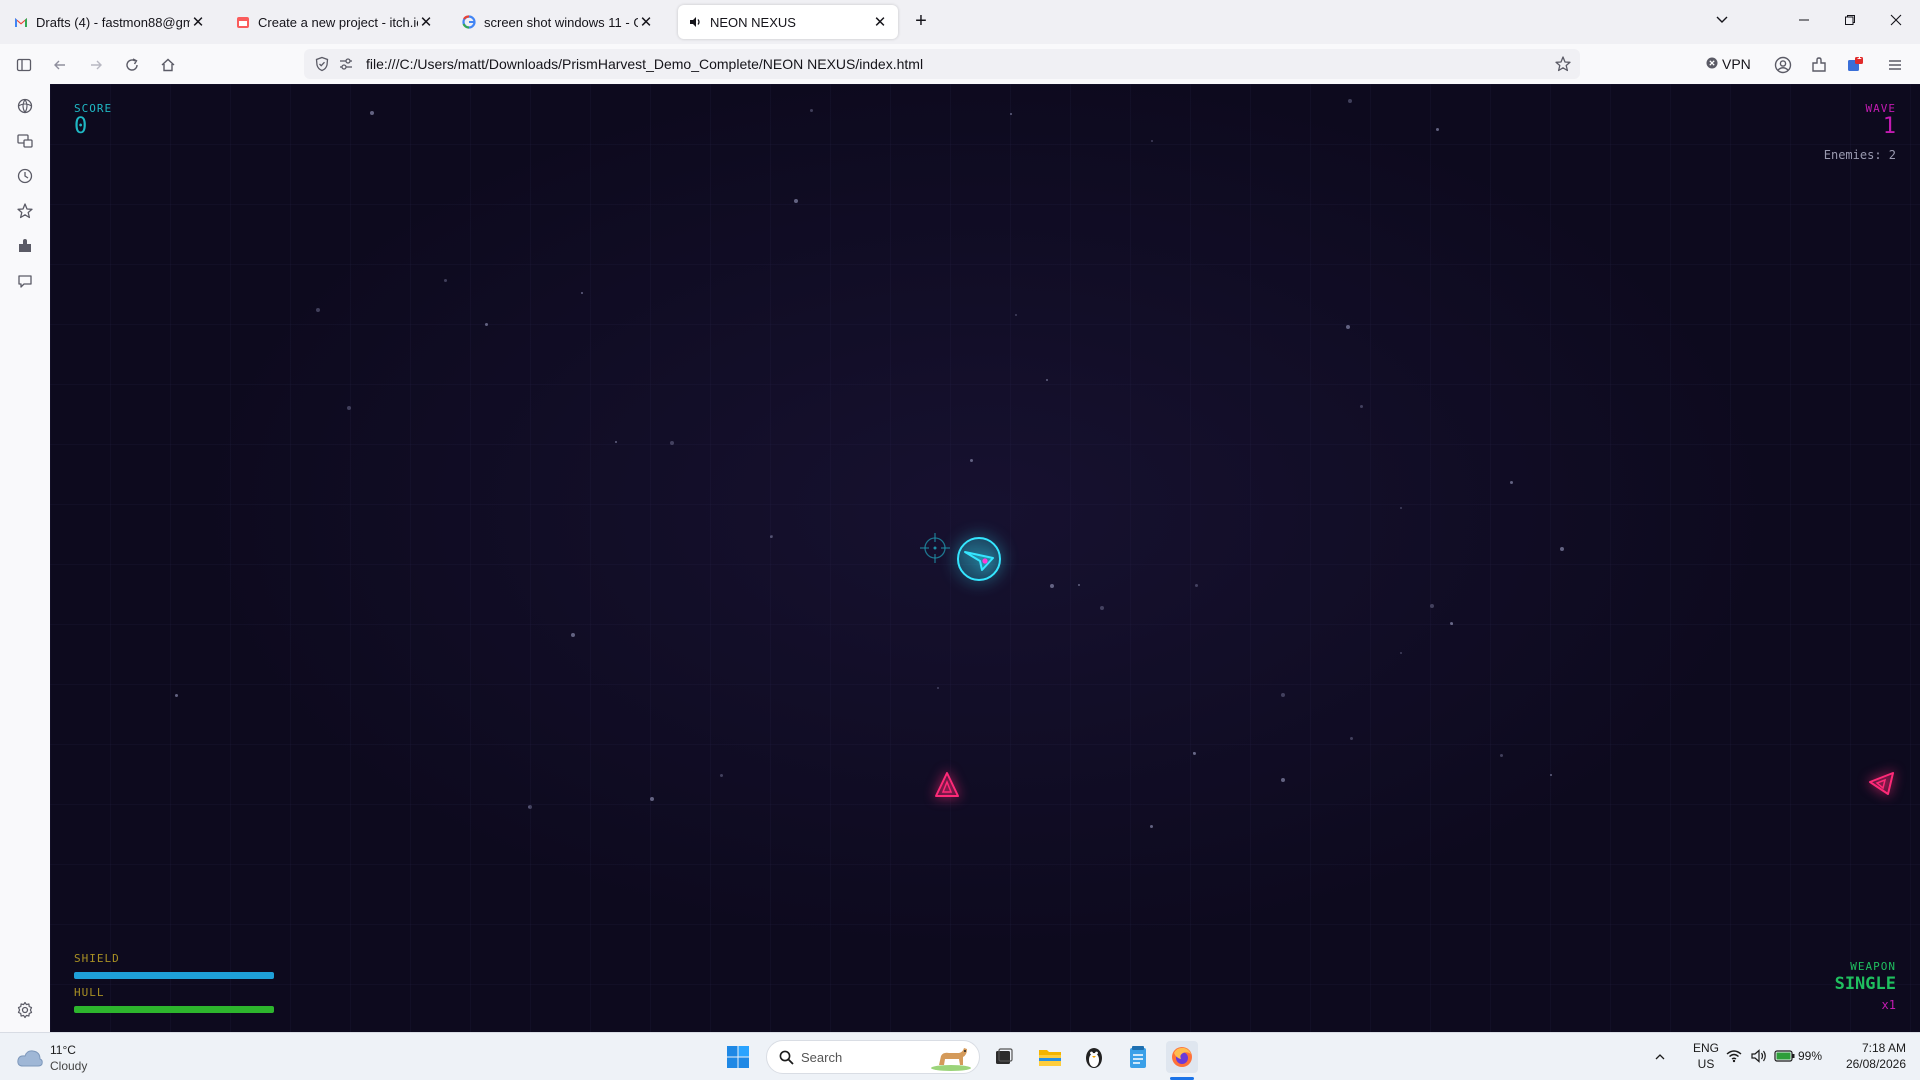 The image size is (1920, 1080). What do you see at coordinates (21, 22) in the screenshot?
I see `gmail-icon` at bounding box center [21, 22].